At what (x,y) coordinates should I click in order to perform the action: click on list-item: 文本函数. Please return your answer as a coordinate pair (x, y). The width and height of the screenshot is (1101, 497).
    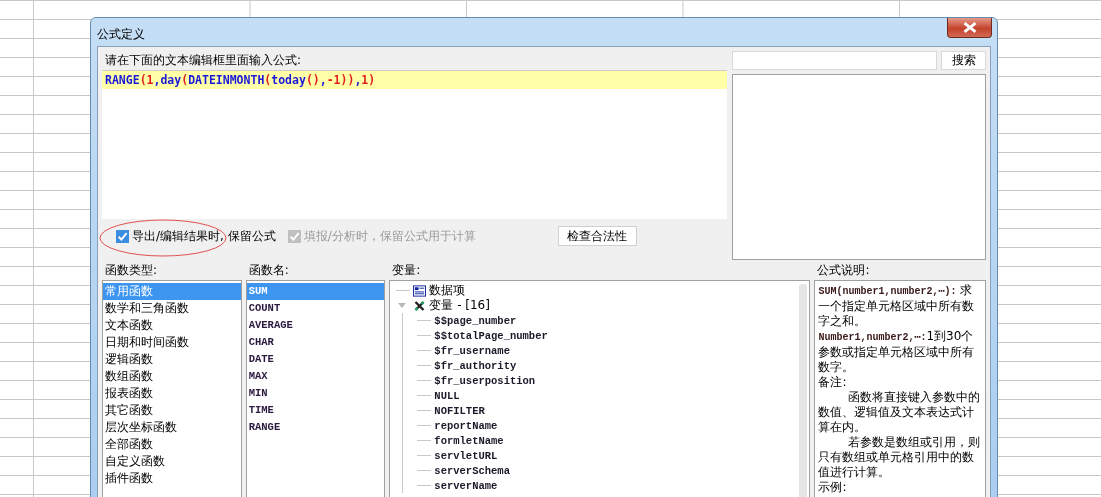
    Looking at the image, I should click on (172, 325).